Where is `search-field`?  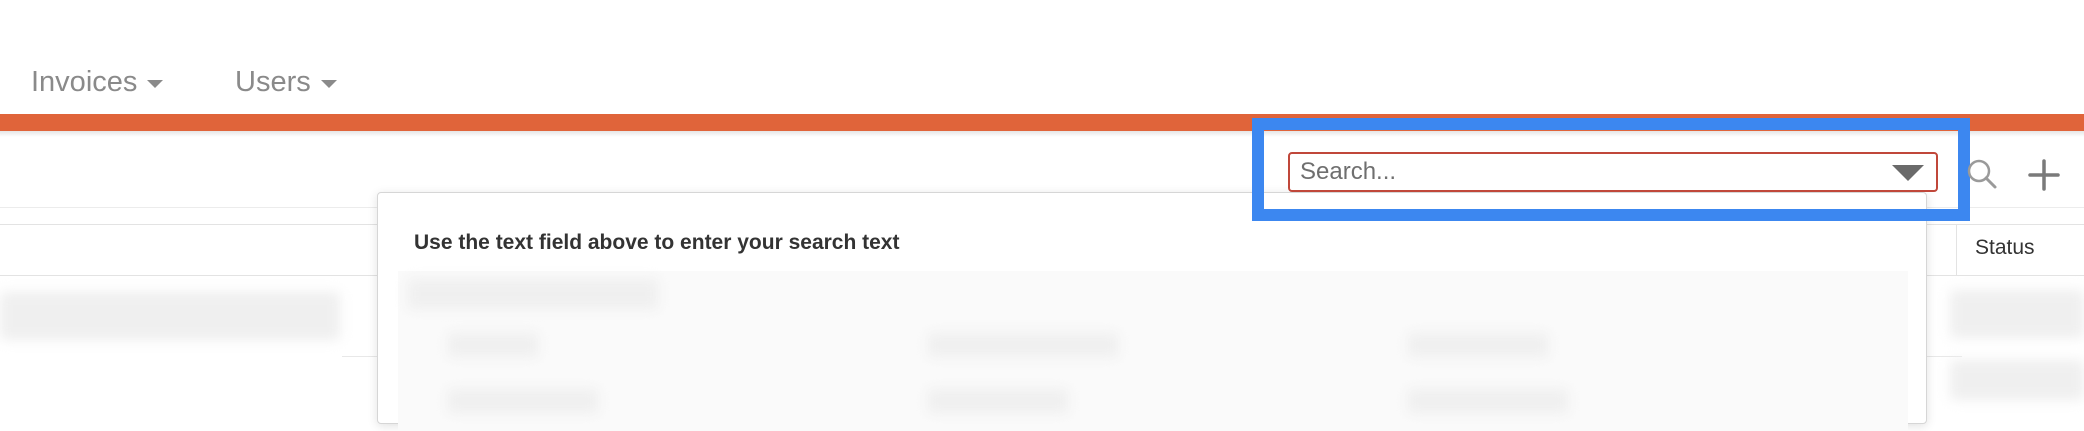
search-field is located at coordinates (1613, 172).